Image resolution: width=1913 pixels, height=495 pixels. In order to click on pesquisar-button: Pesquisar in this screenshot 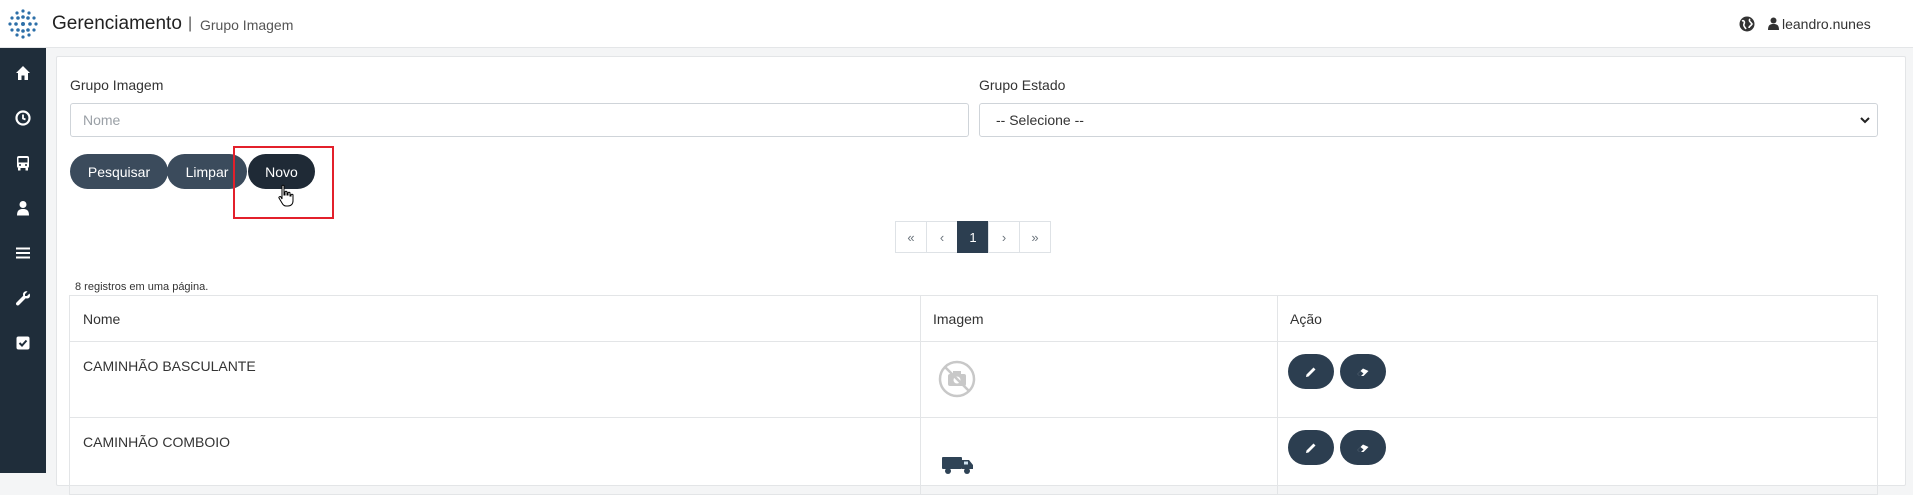, I will do `click(119, 171)`.